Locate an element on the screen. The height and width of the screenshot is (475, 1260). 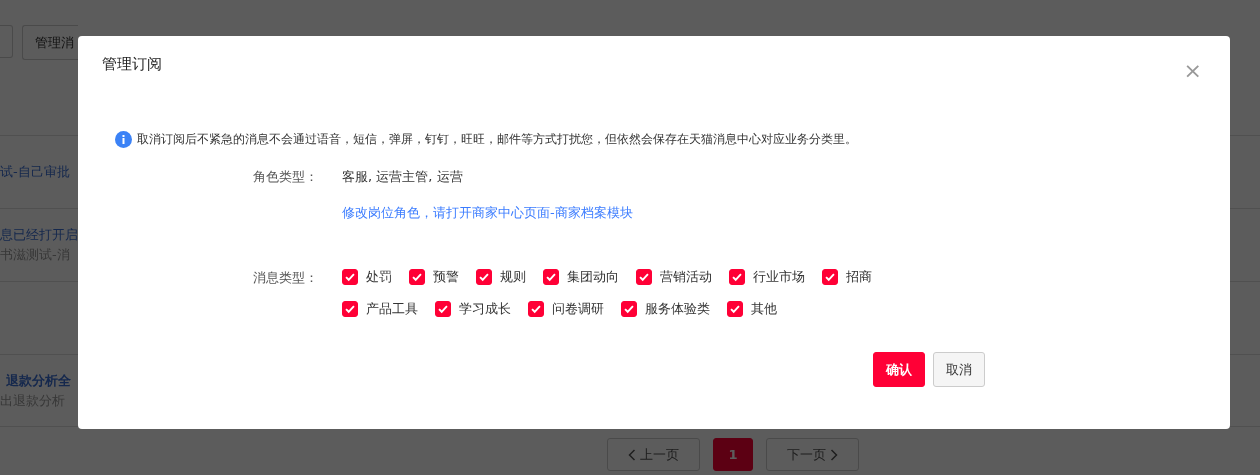
checkbox-label: 预警 is located at coordinates (446, 277).